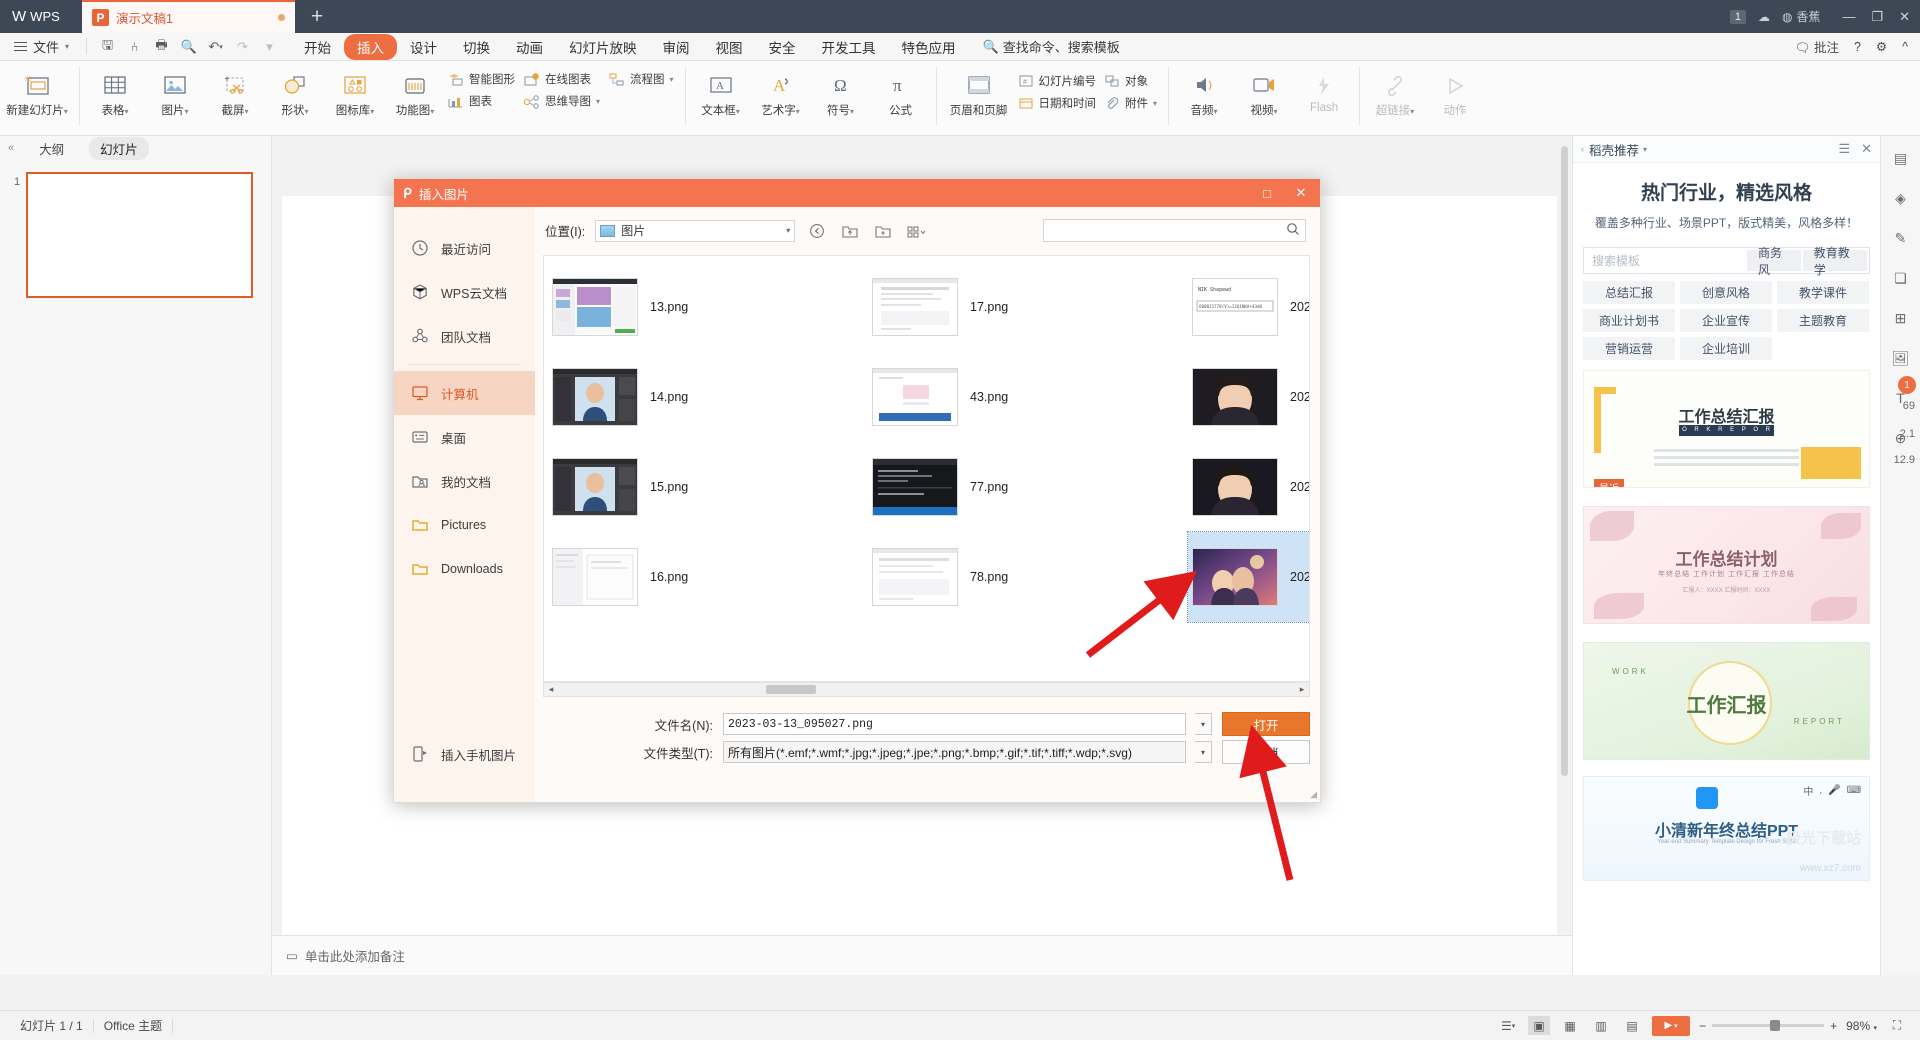 This screenshot has width=1920, height=1040. What do you see at coordinates (11, 148) in the screenshot?
I see `collapse-left-icon: «` at bounding box center [11, 148].